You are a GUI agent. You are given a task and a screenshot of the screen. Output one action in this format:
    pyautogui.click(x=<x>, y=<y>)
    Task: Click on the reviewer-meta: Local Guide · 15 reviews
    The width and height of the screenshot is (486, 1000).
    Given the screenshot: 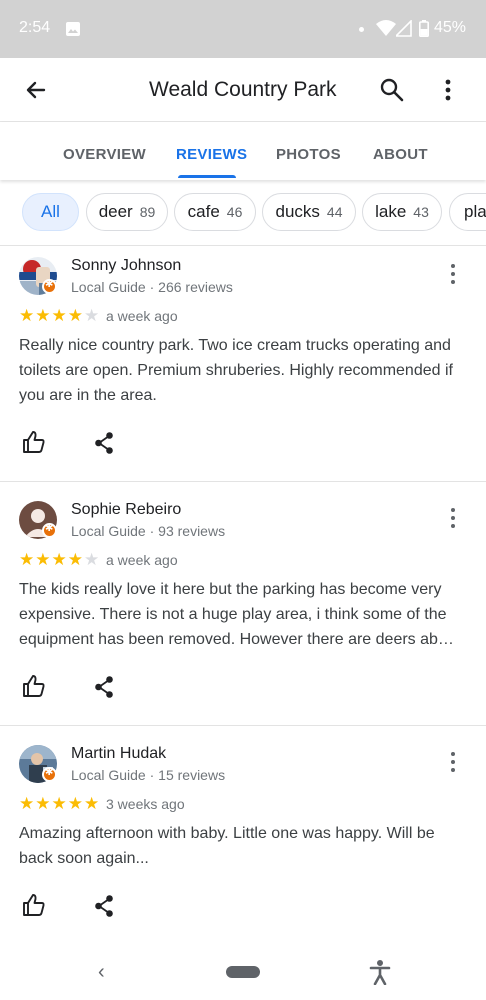 What is the action you would take?
    pyautogui.click(x=148, y=775)
    